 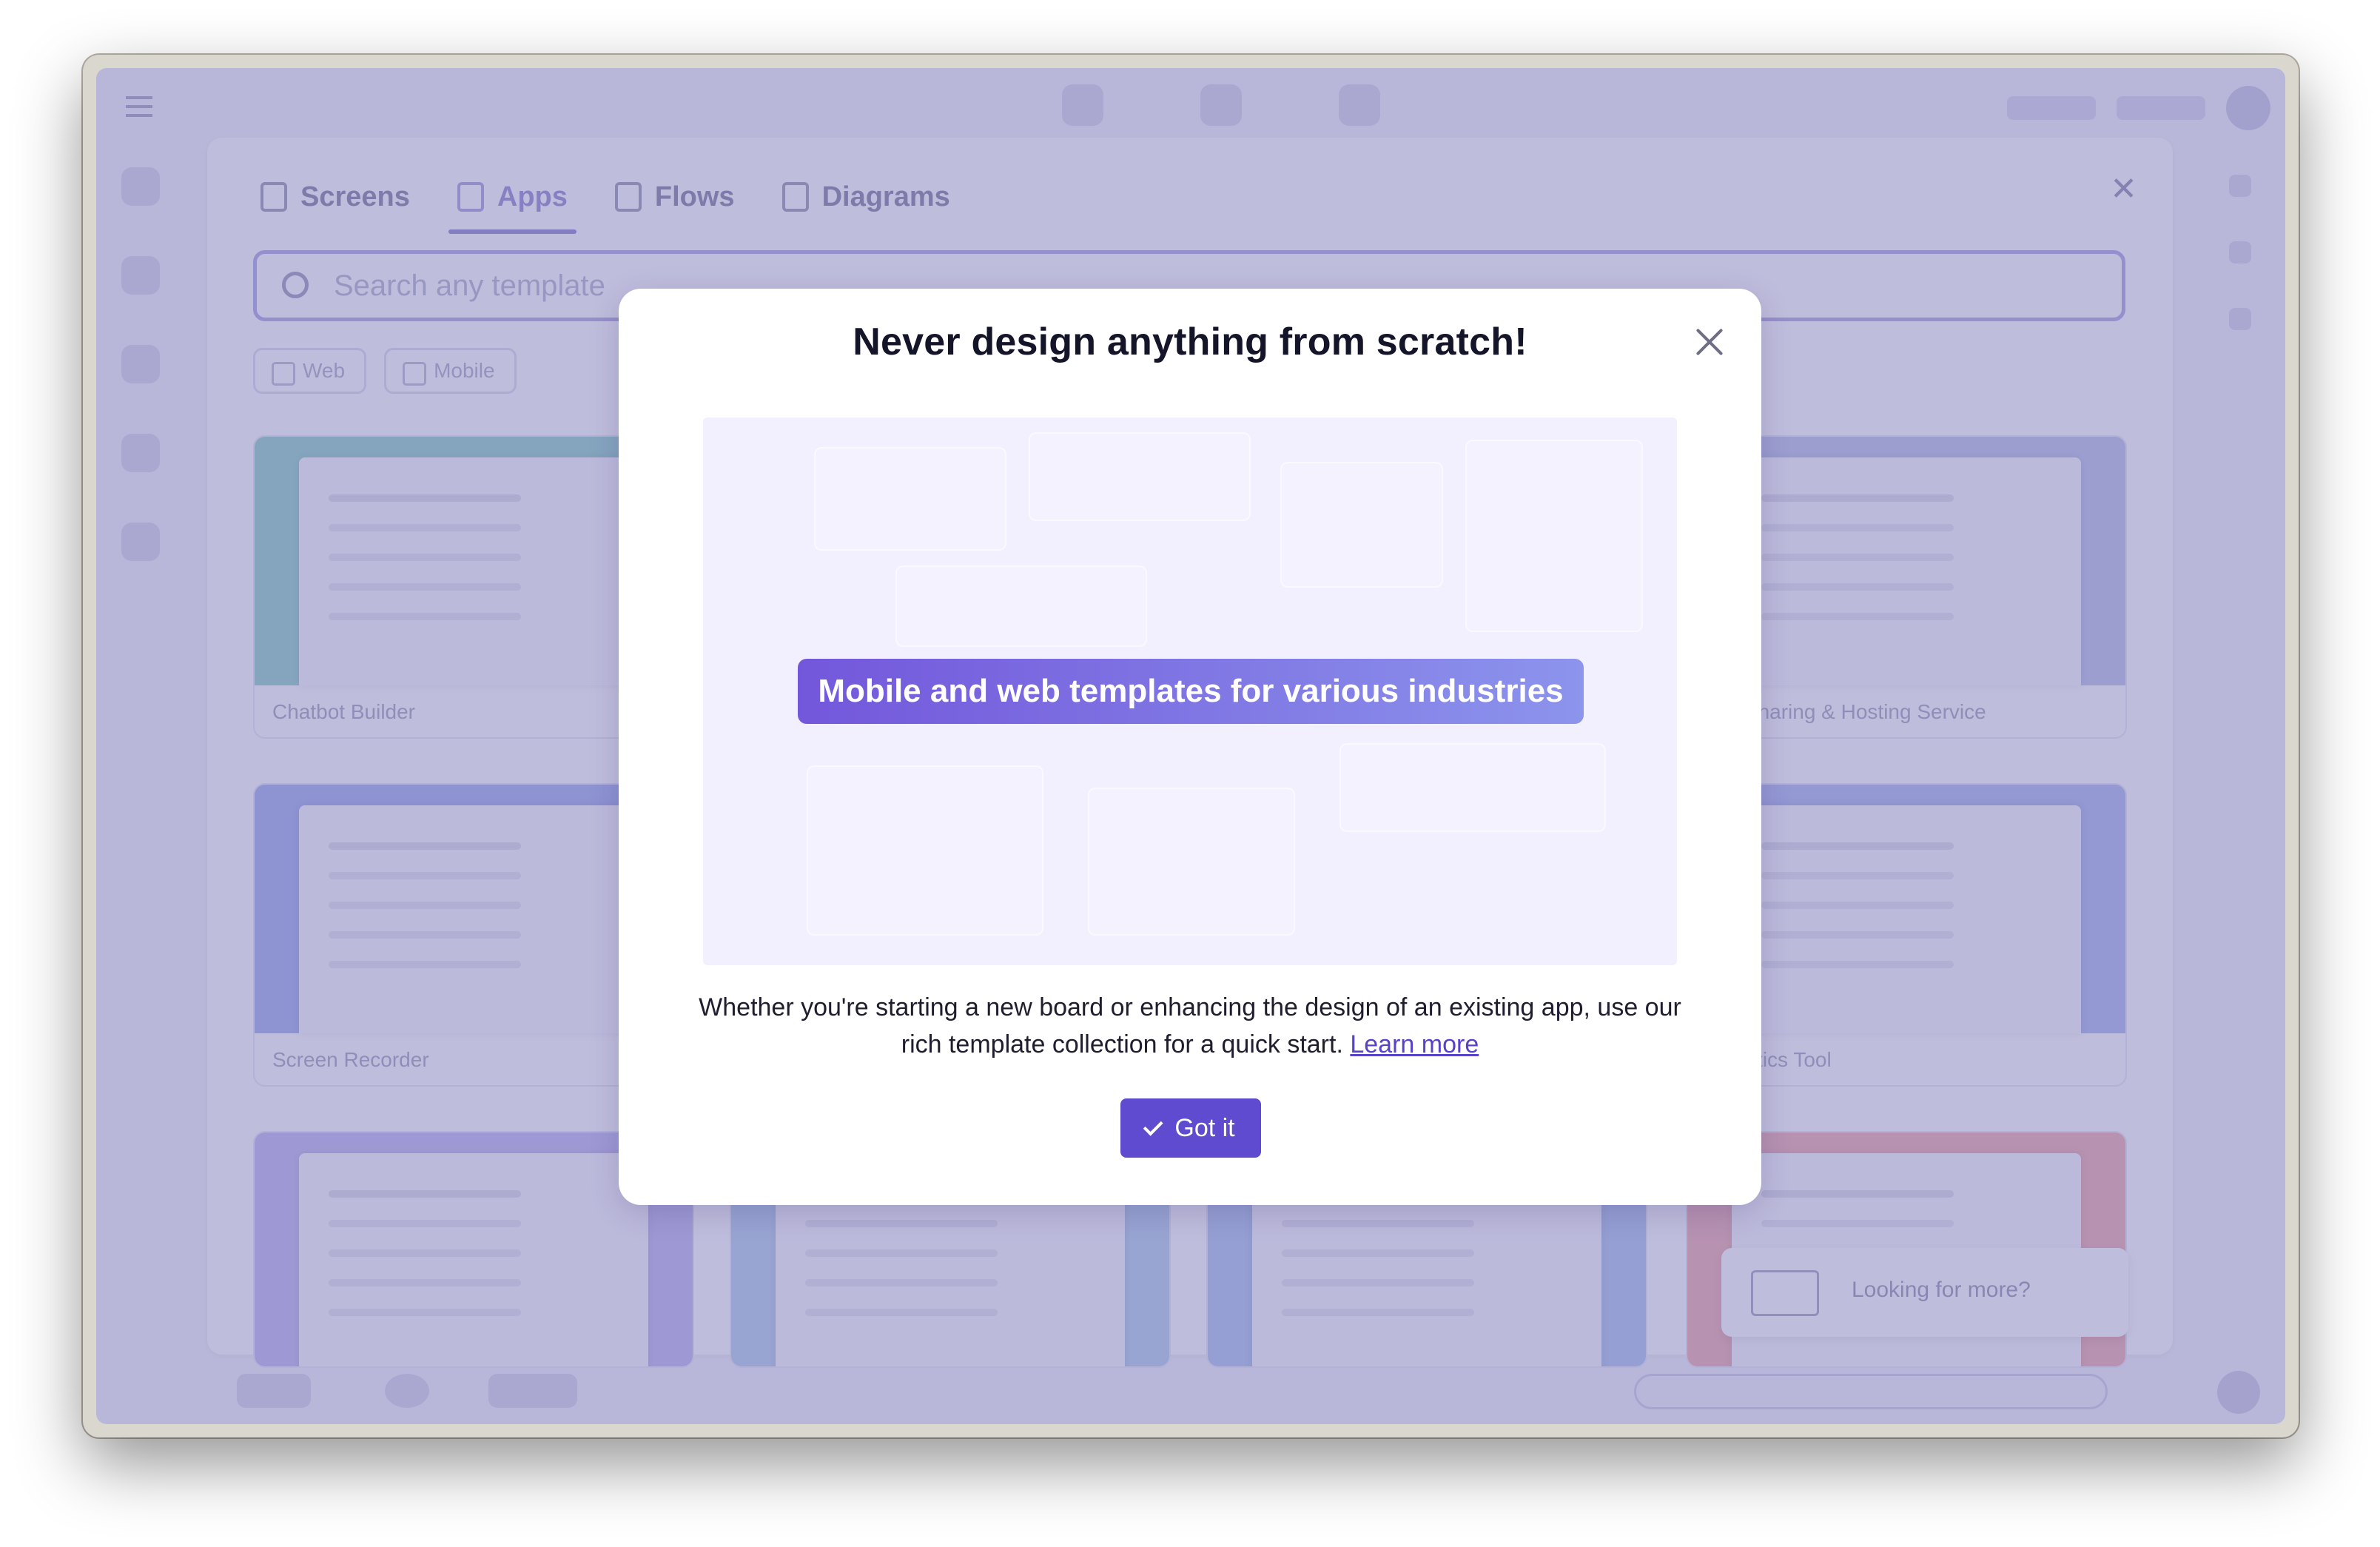 I want to click on learn-more-link: Learn more, so click(x=1415, y=1044).